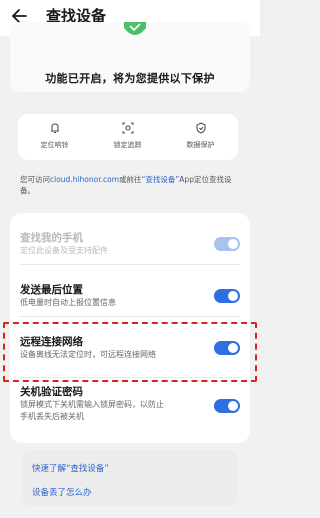 This screenshot has height=518, width=320. I want to click on check-icon, so click(135, 28).